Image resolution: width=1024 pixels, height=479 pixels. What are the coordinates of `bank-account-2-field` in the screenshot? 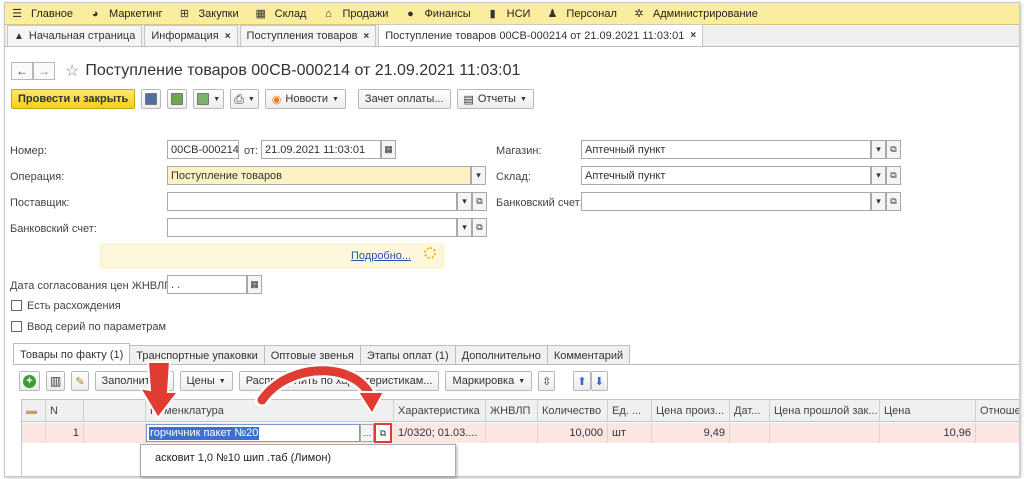 It's located at (726, 201).